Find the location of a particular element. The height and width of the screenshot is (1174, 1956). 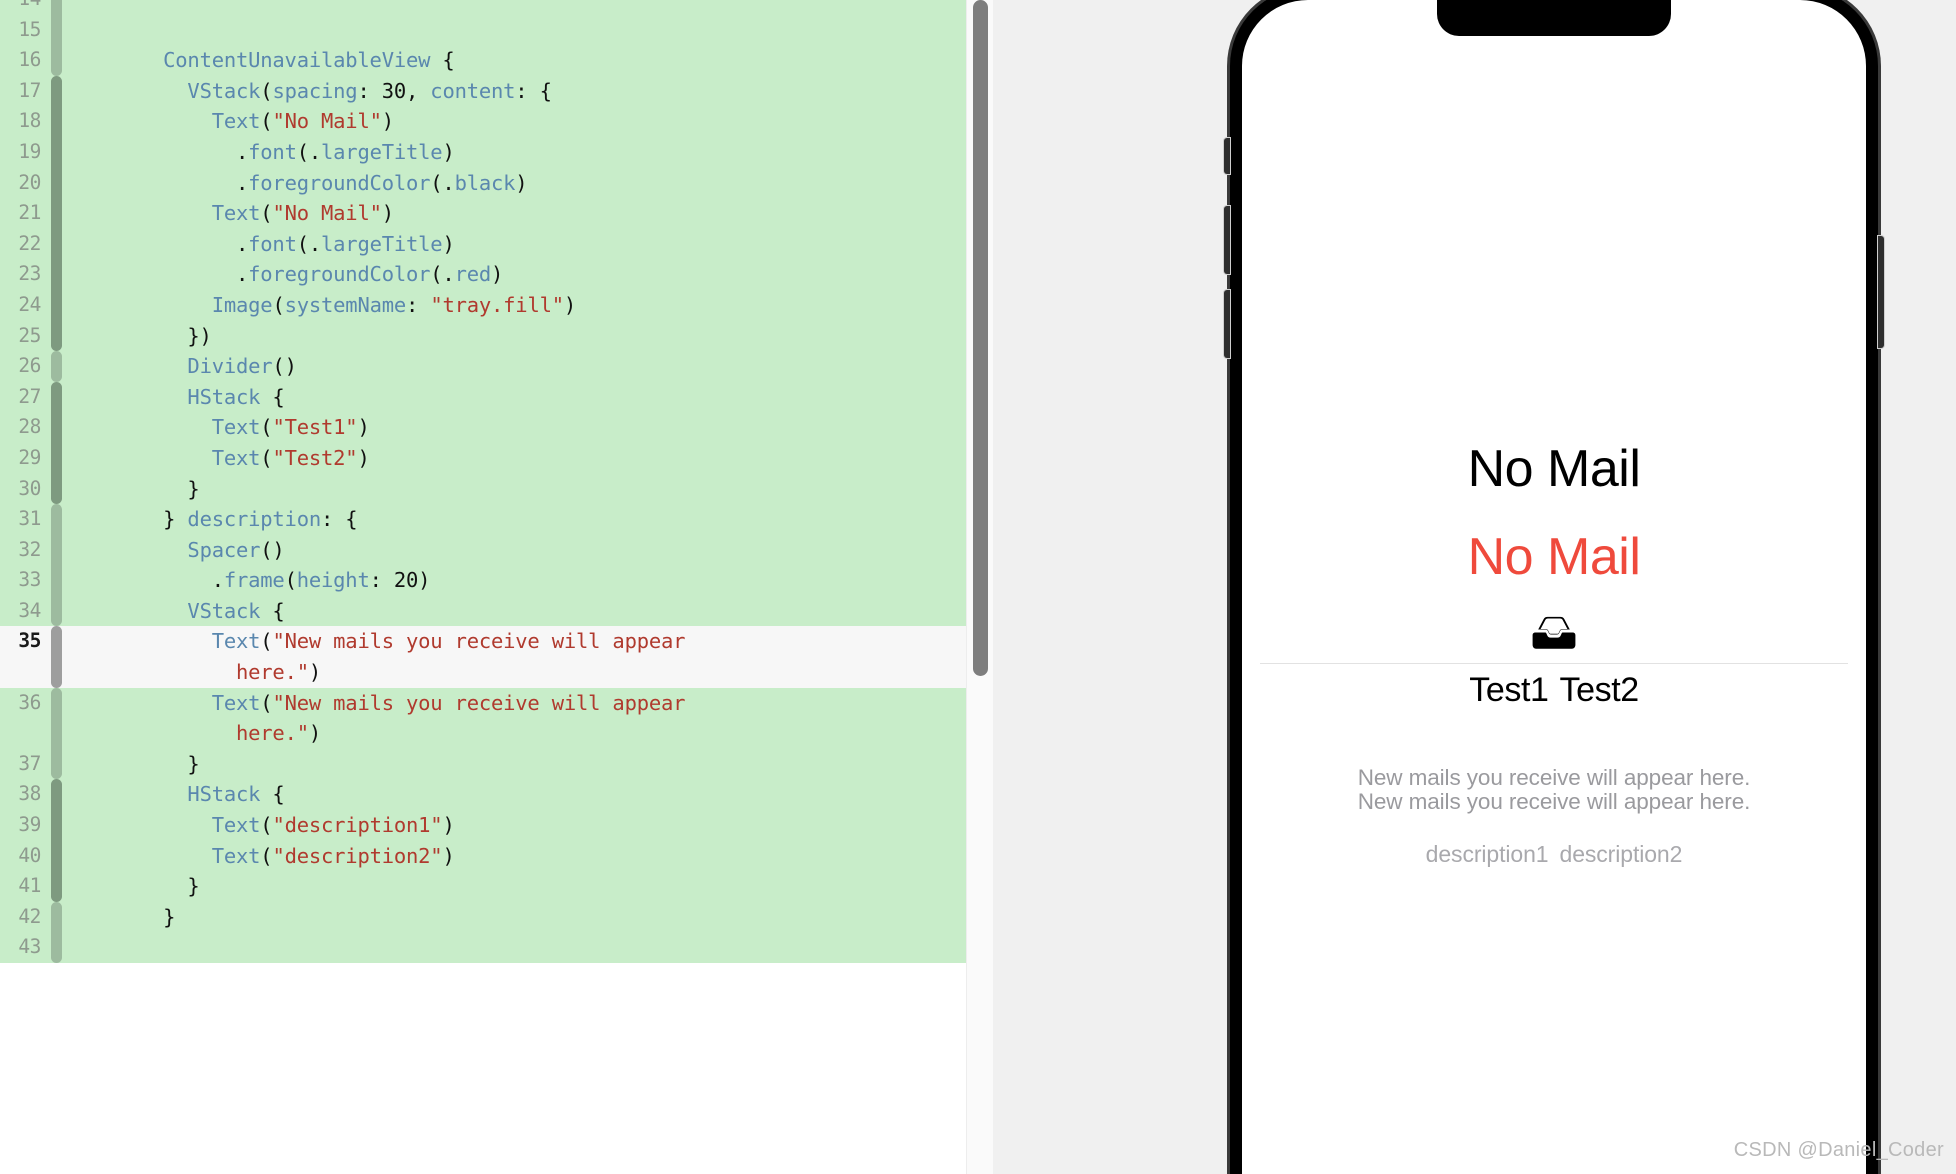

editor-vertical-scrollbar is located at coordinates (979, 587).